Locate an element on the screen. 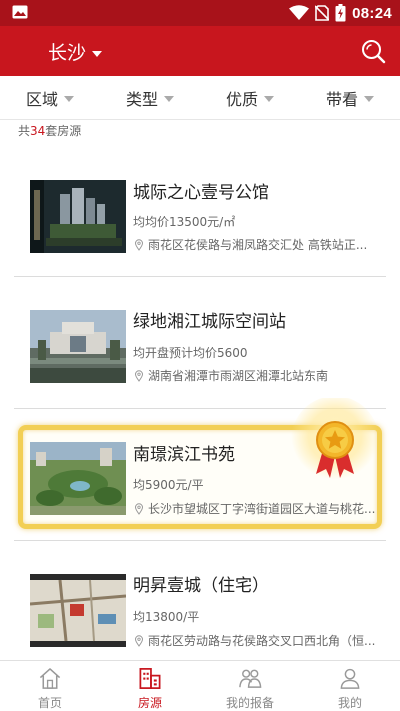  city-selector: 长沙 is located at coordinates (75, 51).